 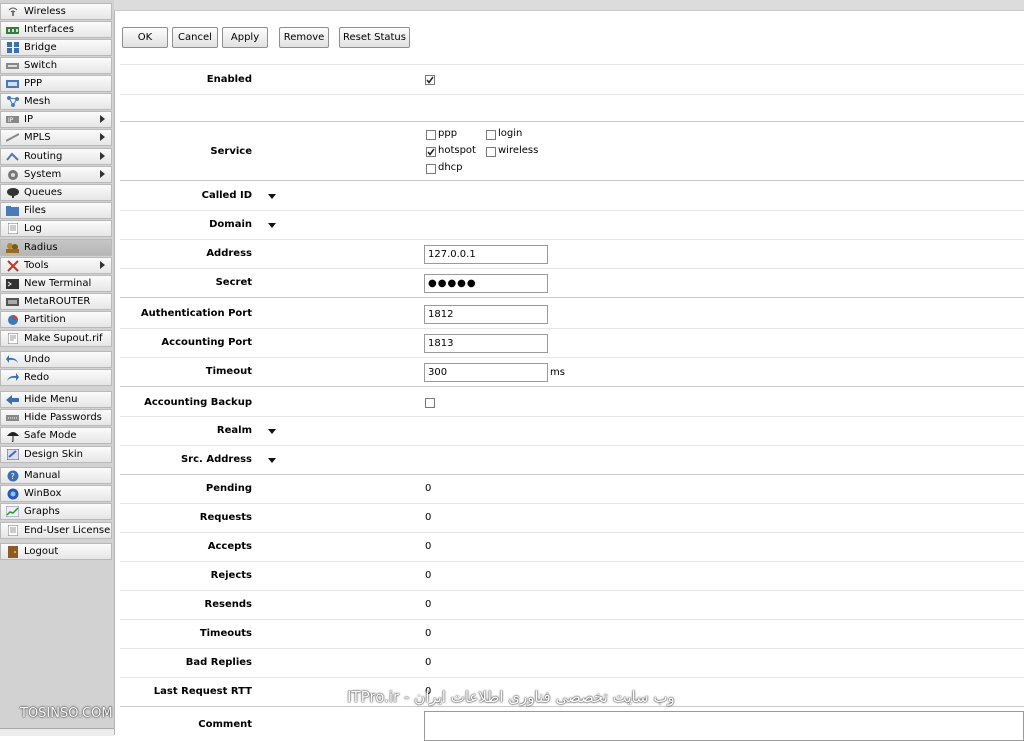 What do you see at coordinates (40, 47) in the screenshot?
I see `sidebar-item-label: Bridge` at bounding box center [40, 47].